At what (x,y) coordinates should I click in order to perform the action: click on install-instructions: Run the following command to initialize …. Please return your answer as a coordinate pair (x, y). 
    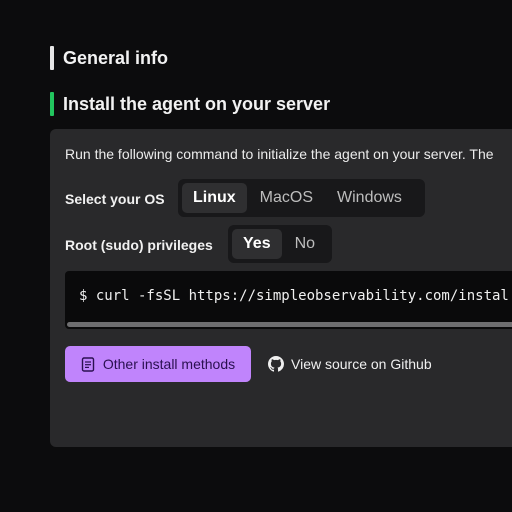
    Looking at the image, I should click on (279, 154).